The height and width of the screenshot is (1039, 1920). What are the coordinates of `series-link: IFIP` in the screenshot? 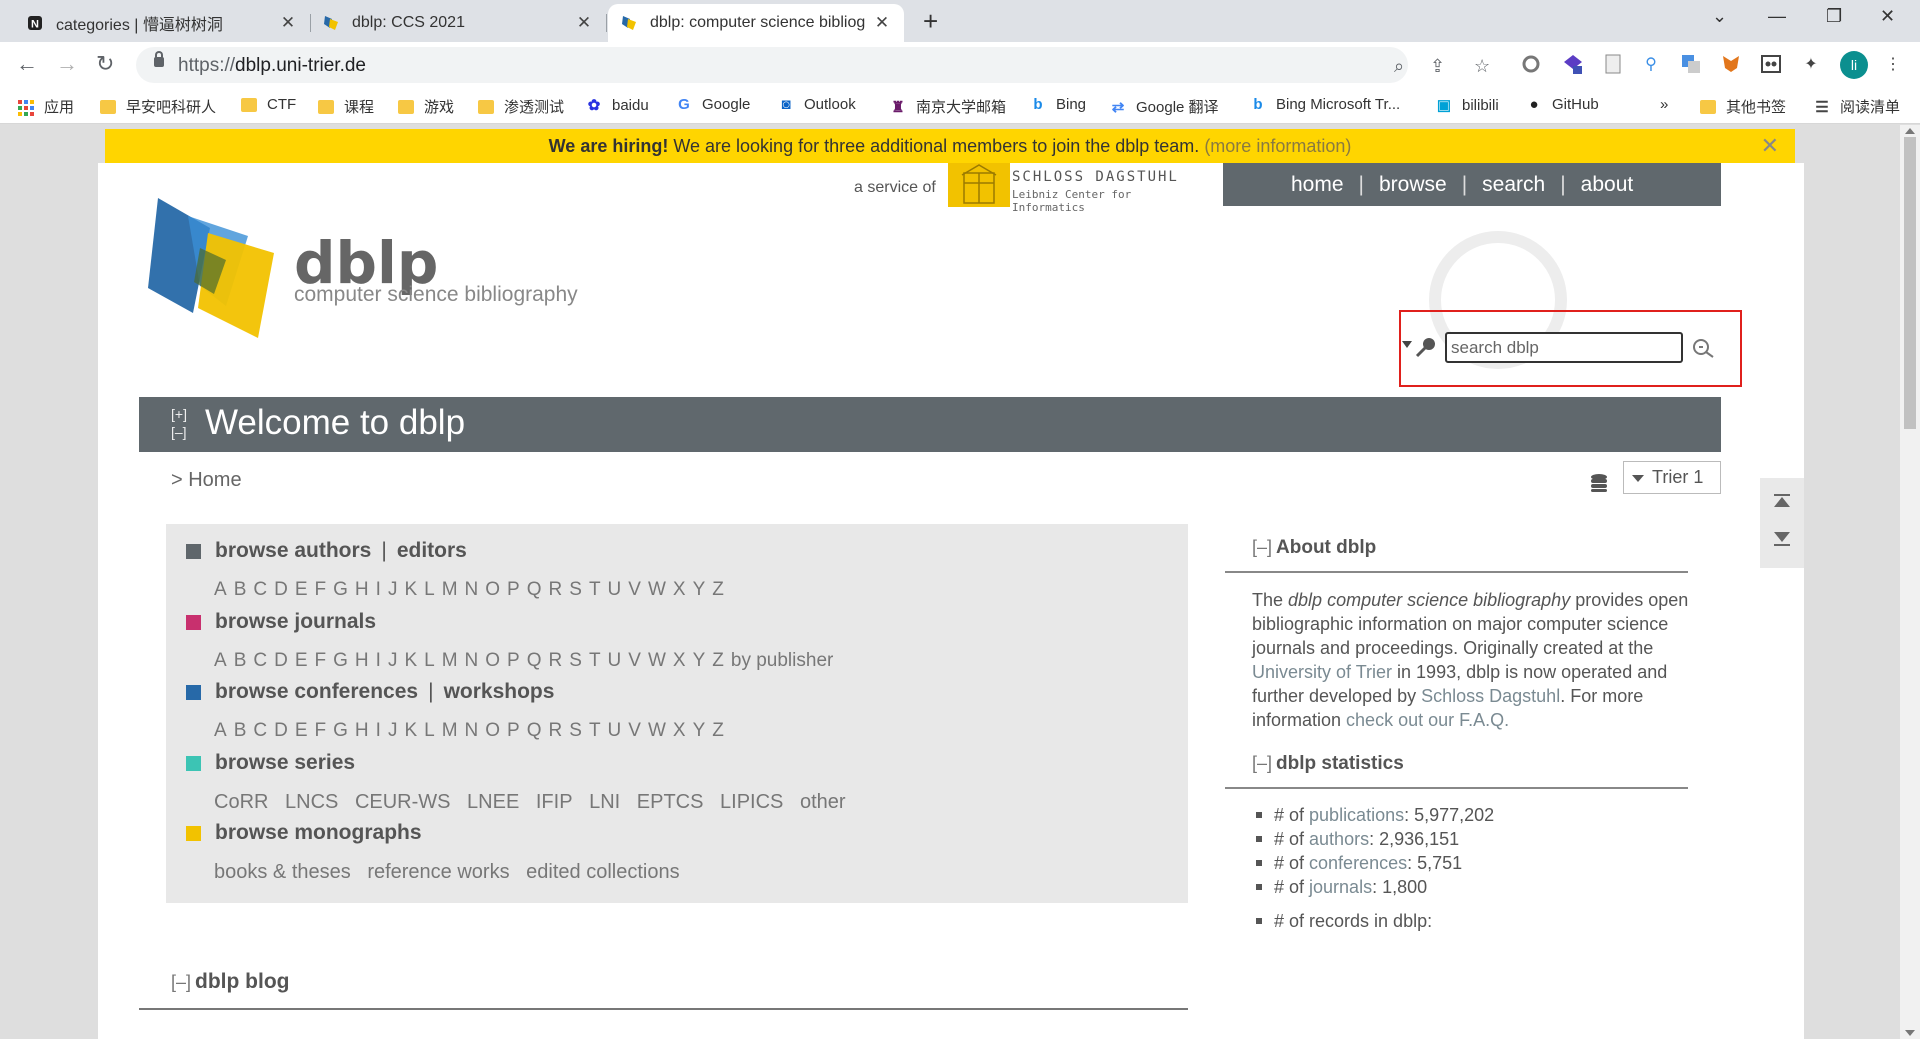 It's located at (554, 802).